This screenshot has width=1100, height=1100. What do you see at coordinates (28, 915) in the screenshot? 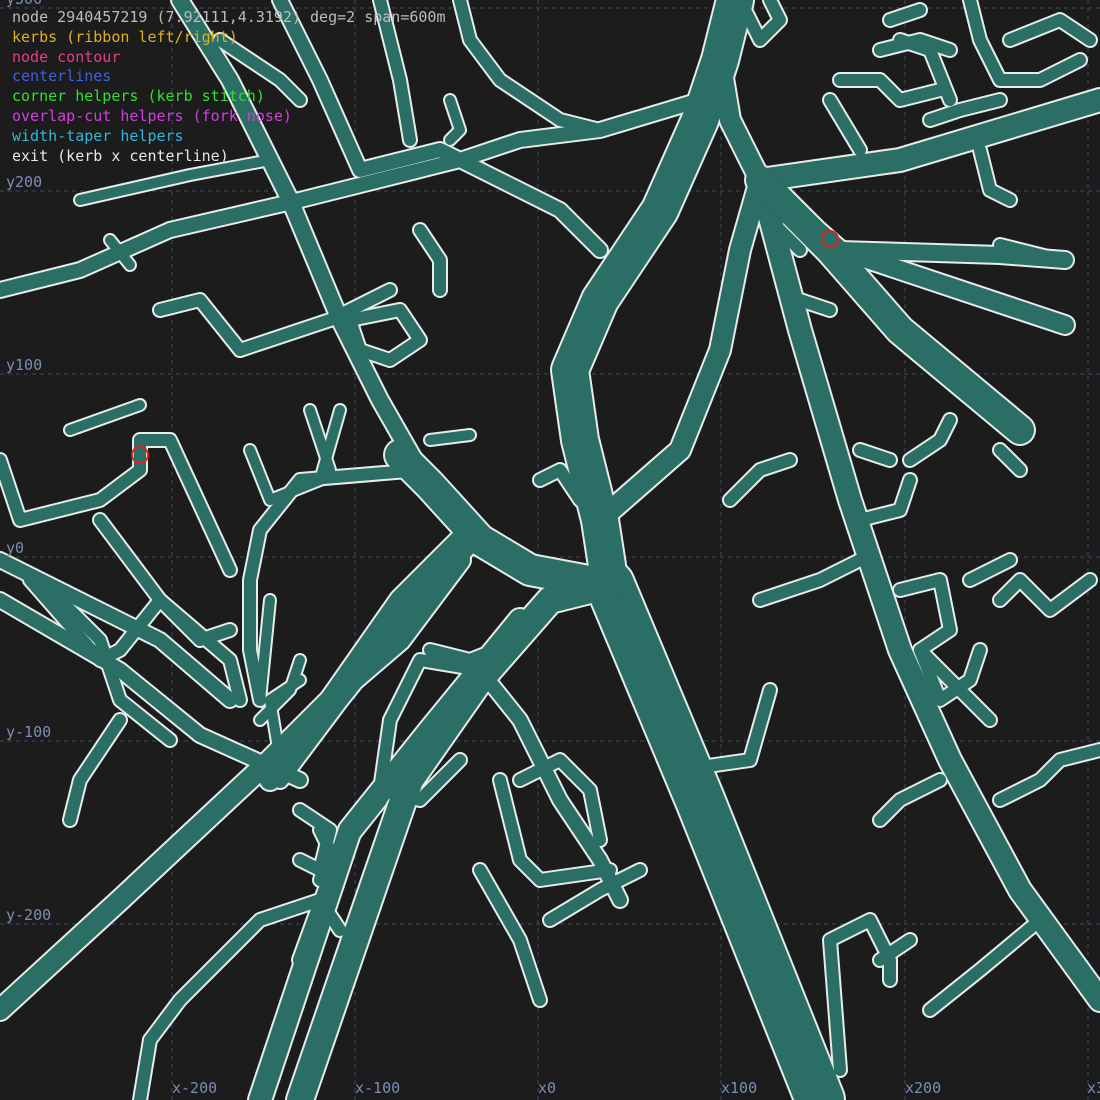
I see `y-tick-label: y-200` at bounding box center [28, 915].